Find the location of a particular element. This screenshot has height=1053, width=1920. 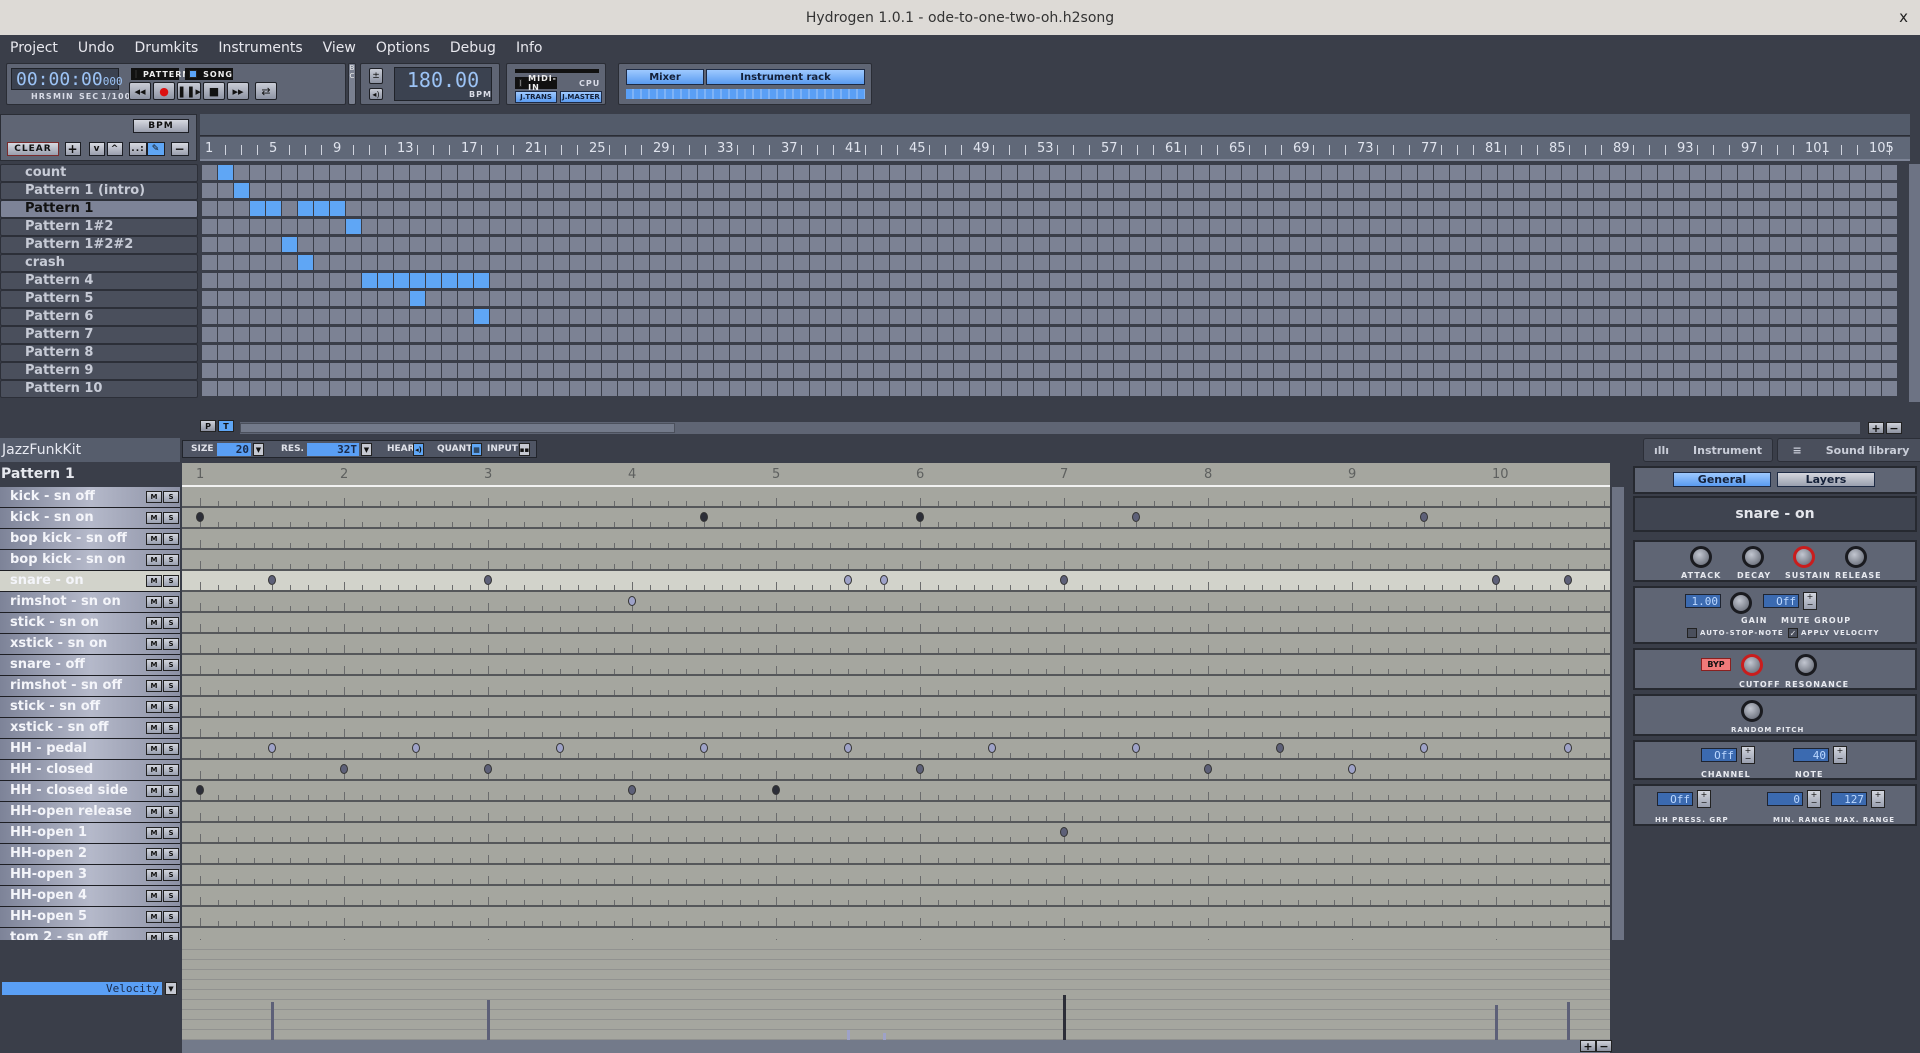

solo-button: S is located at coordinates (171, 770).